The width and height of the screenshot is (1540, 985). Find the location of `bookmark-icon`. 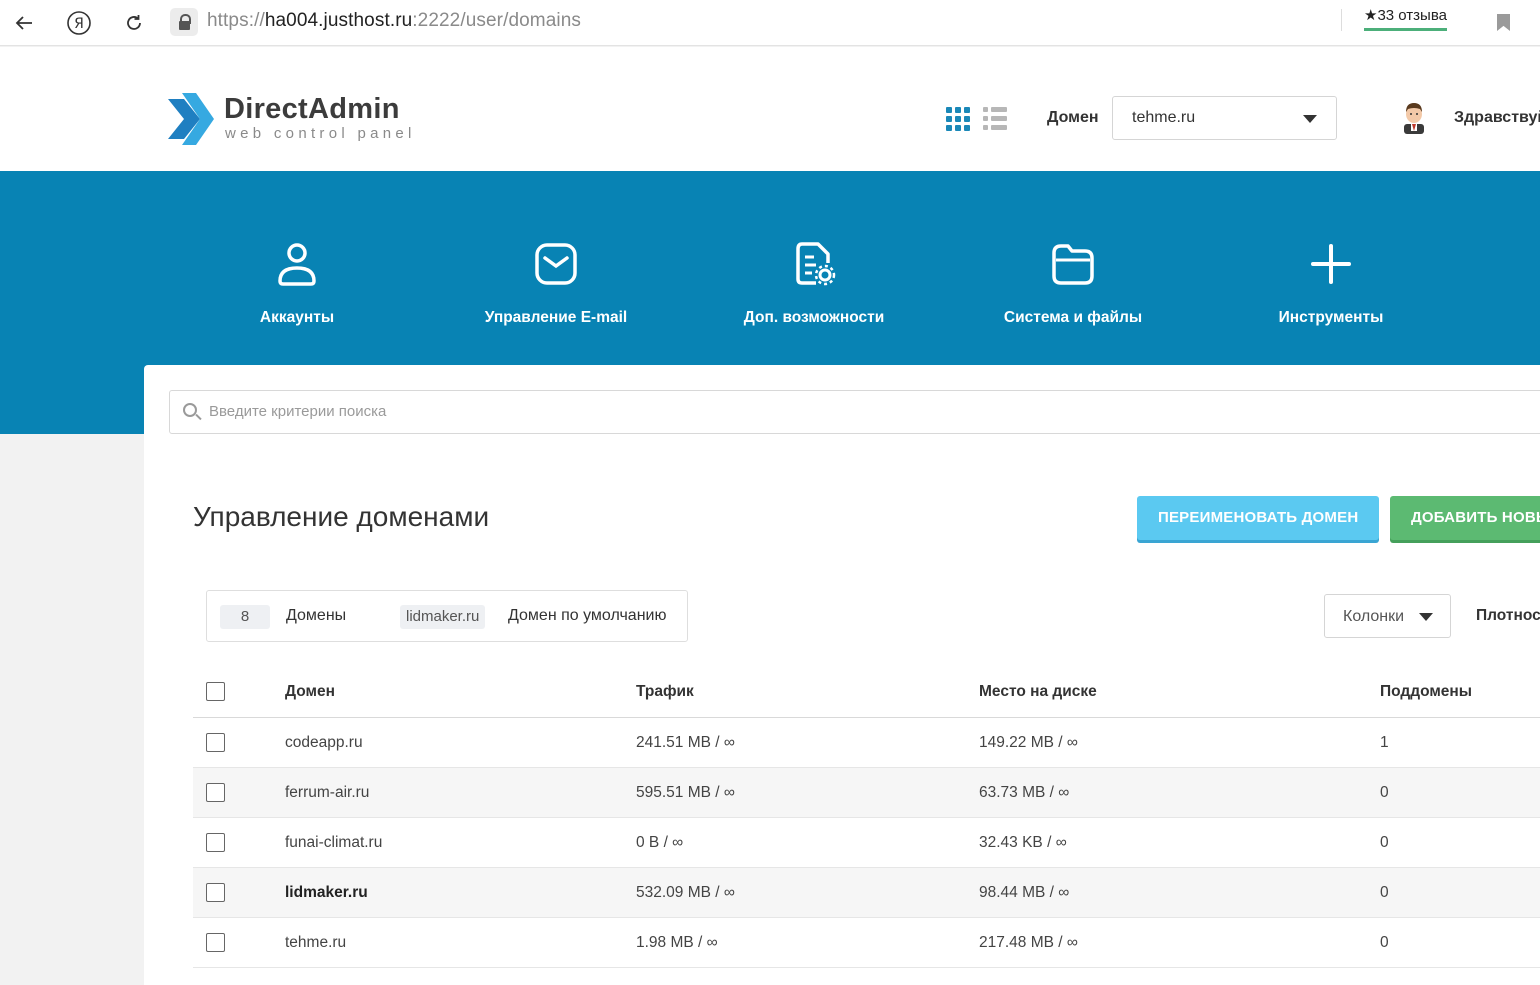

bookmark-icon is located at coordinates (1503, 22).